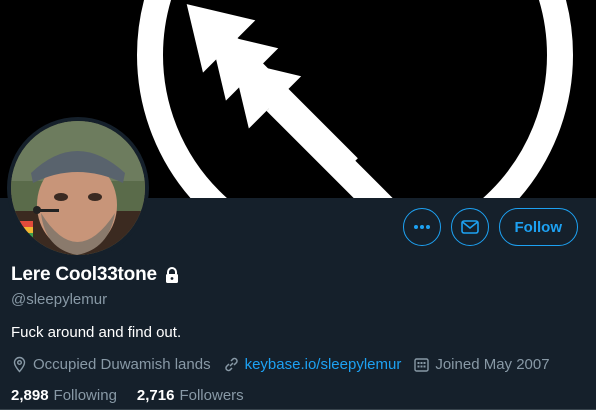 This screenshot has width=596, height=410. I want to click on followers-stat: 2,716 Followers, so click(190, 395).